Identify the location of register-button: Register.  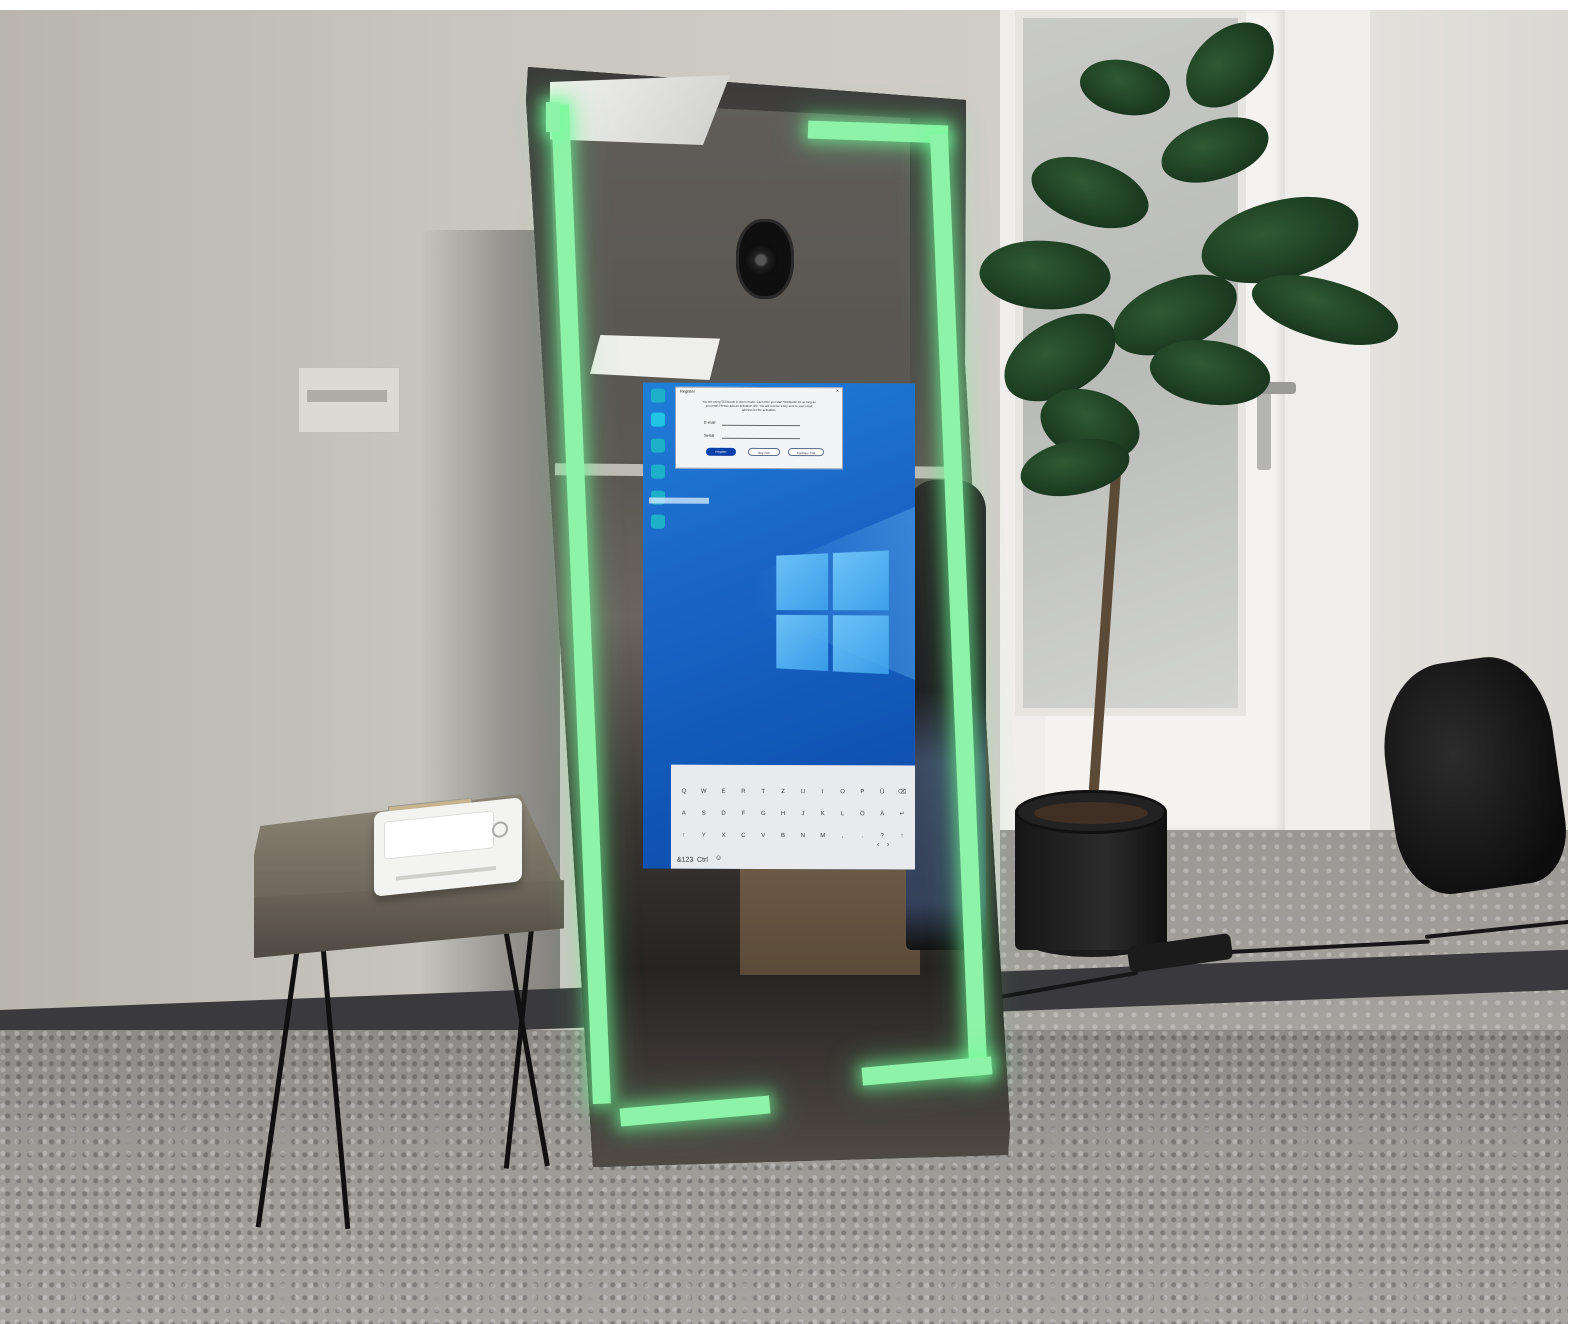
(721, 451).